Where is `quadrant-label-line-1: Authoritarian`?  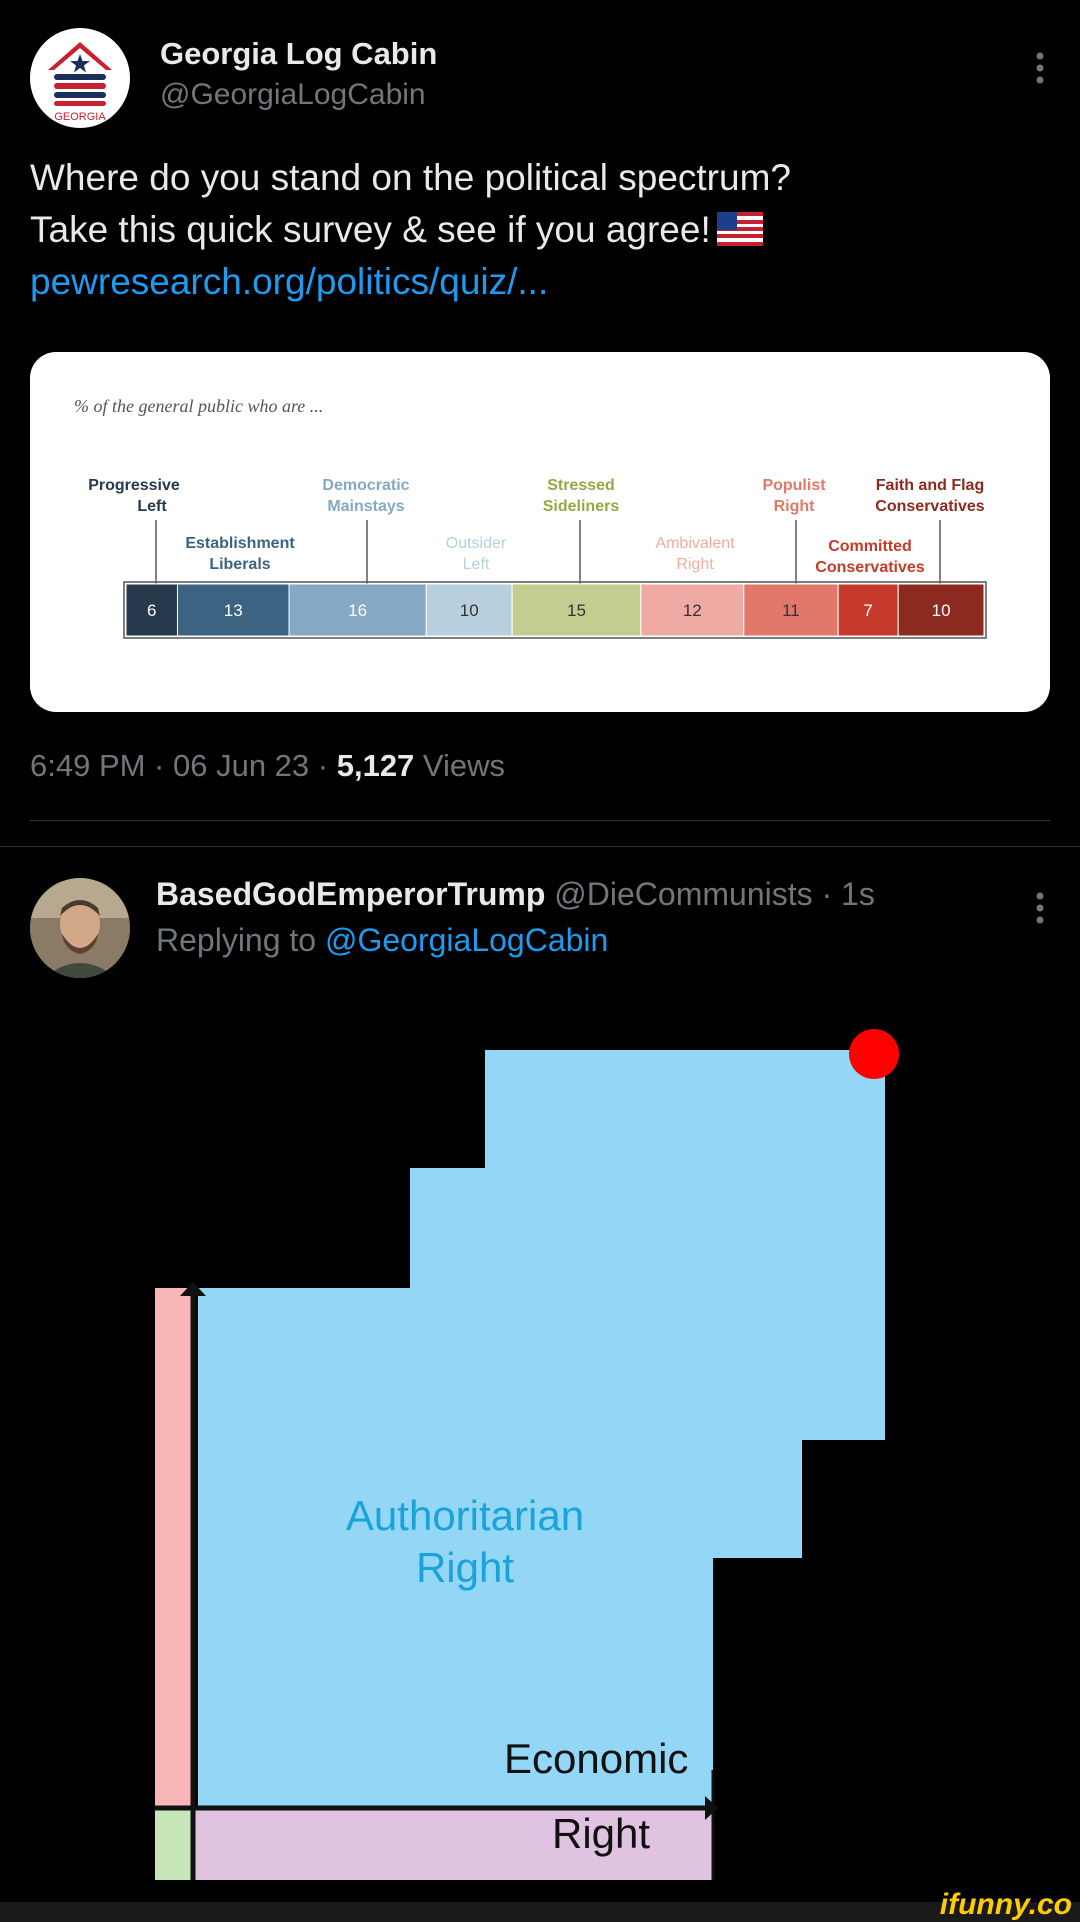
quadrant-label-line-1: Authoritarian is located at coordinates (465, 1515).